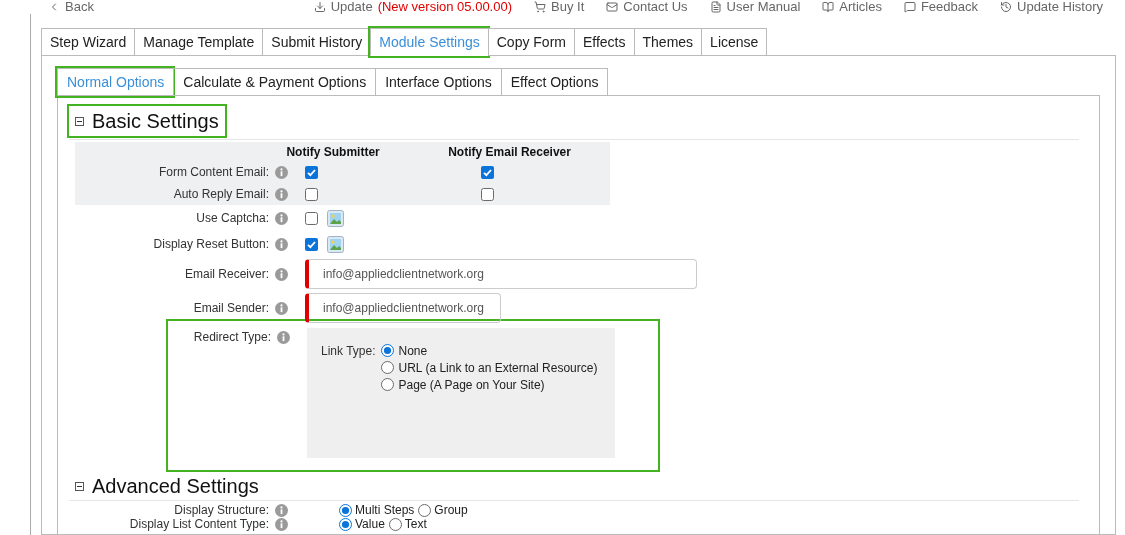 The image size is (1125, 535). What do you see at coordinates (852, 7) in the screenshot?
I see `top-link: Articles` at bounding box center [852, 7].